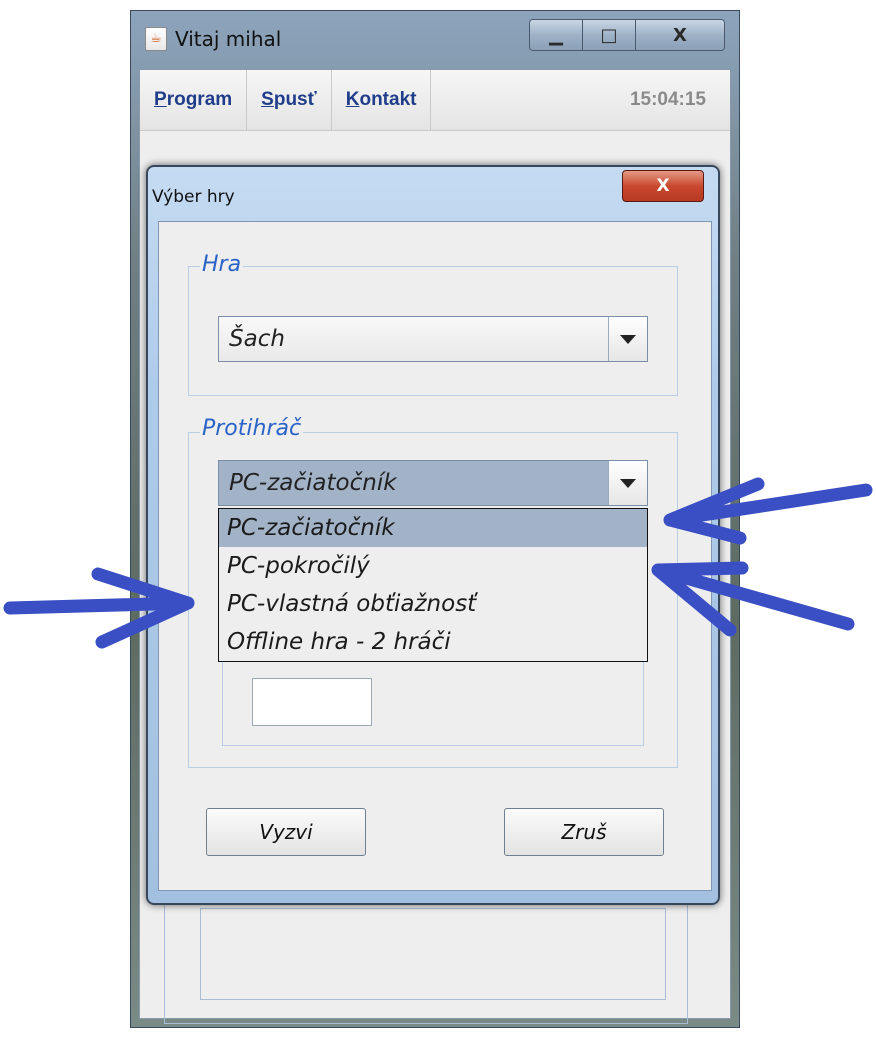 This screenshot has width=876, height=1052. Describe the element at coordinates (768, 511) in the screenshot. I see `annotation-arrow-right-top` at that location.